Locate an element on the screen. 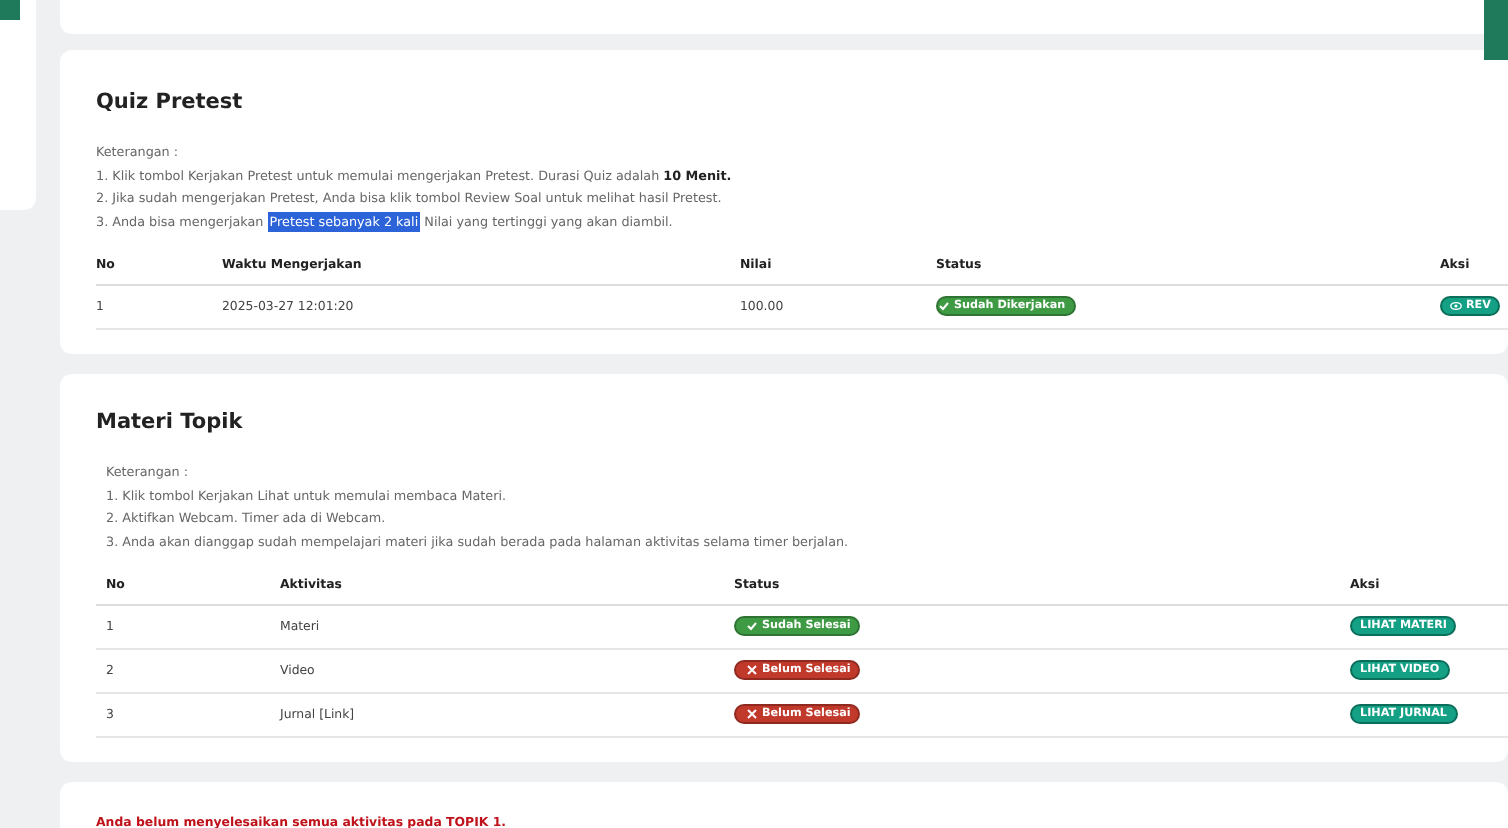  eye-icon is located at coordinates (1456, 306).